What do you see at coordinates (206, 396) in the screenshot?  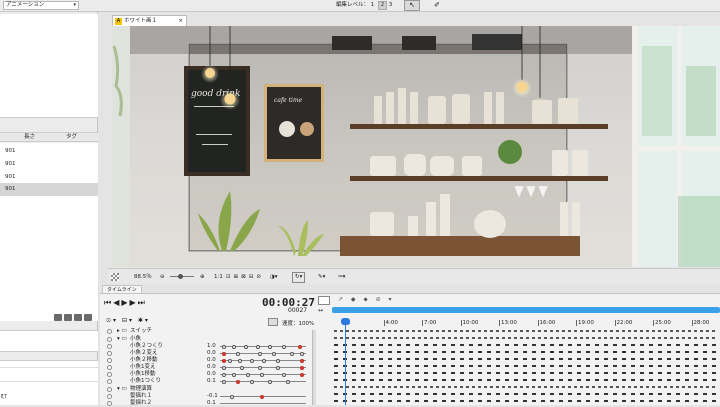 I see `track-row: 髪揺れ１ -0.1` at bounding box center [206, 396].